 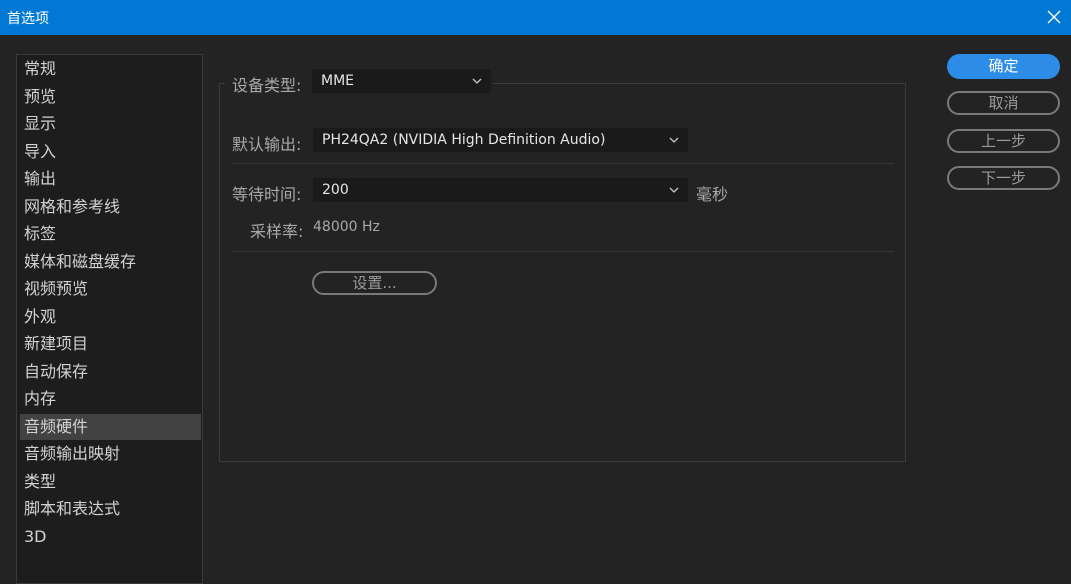 What do you see at coordinates (267, 85) in the screenshot?
I see `device-type-label: 设备类型:` at bounding box center [267, 85].